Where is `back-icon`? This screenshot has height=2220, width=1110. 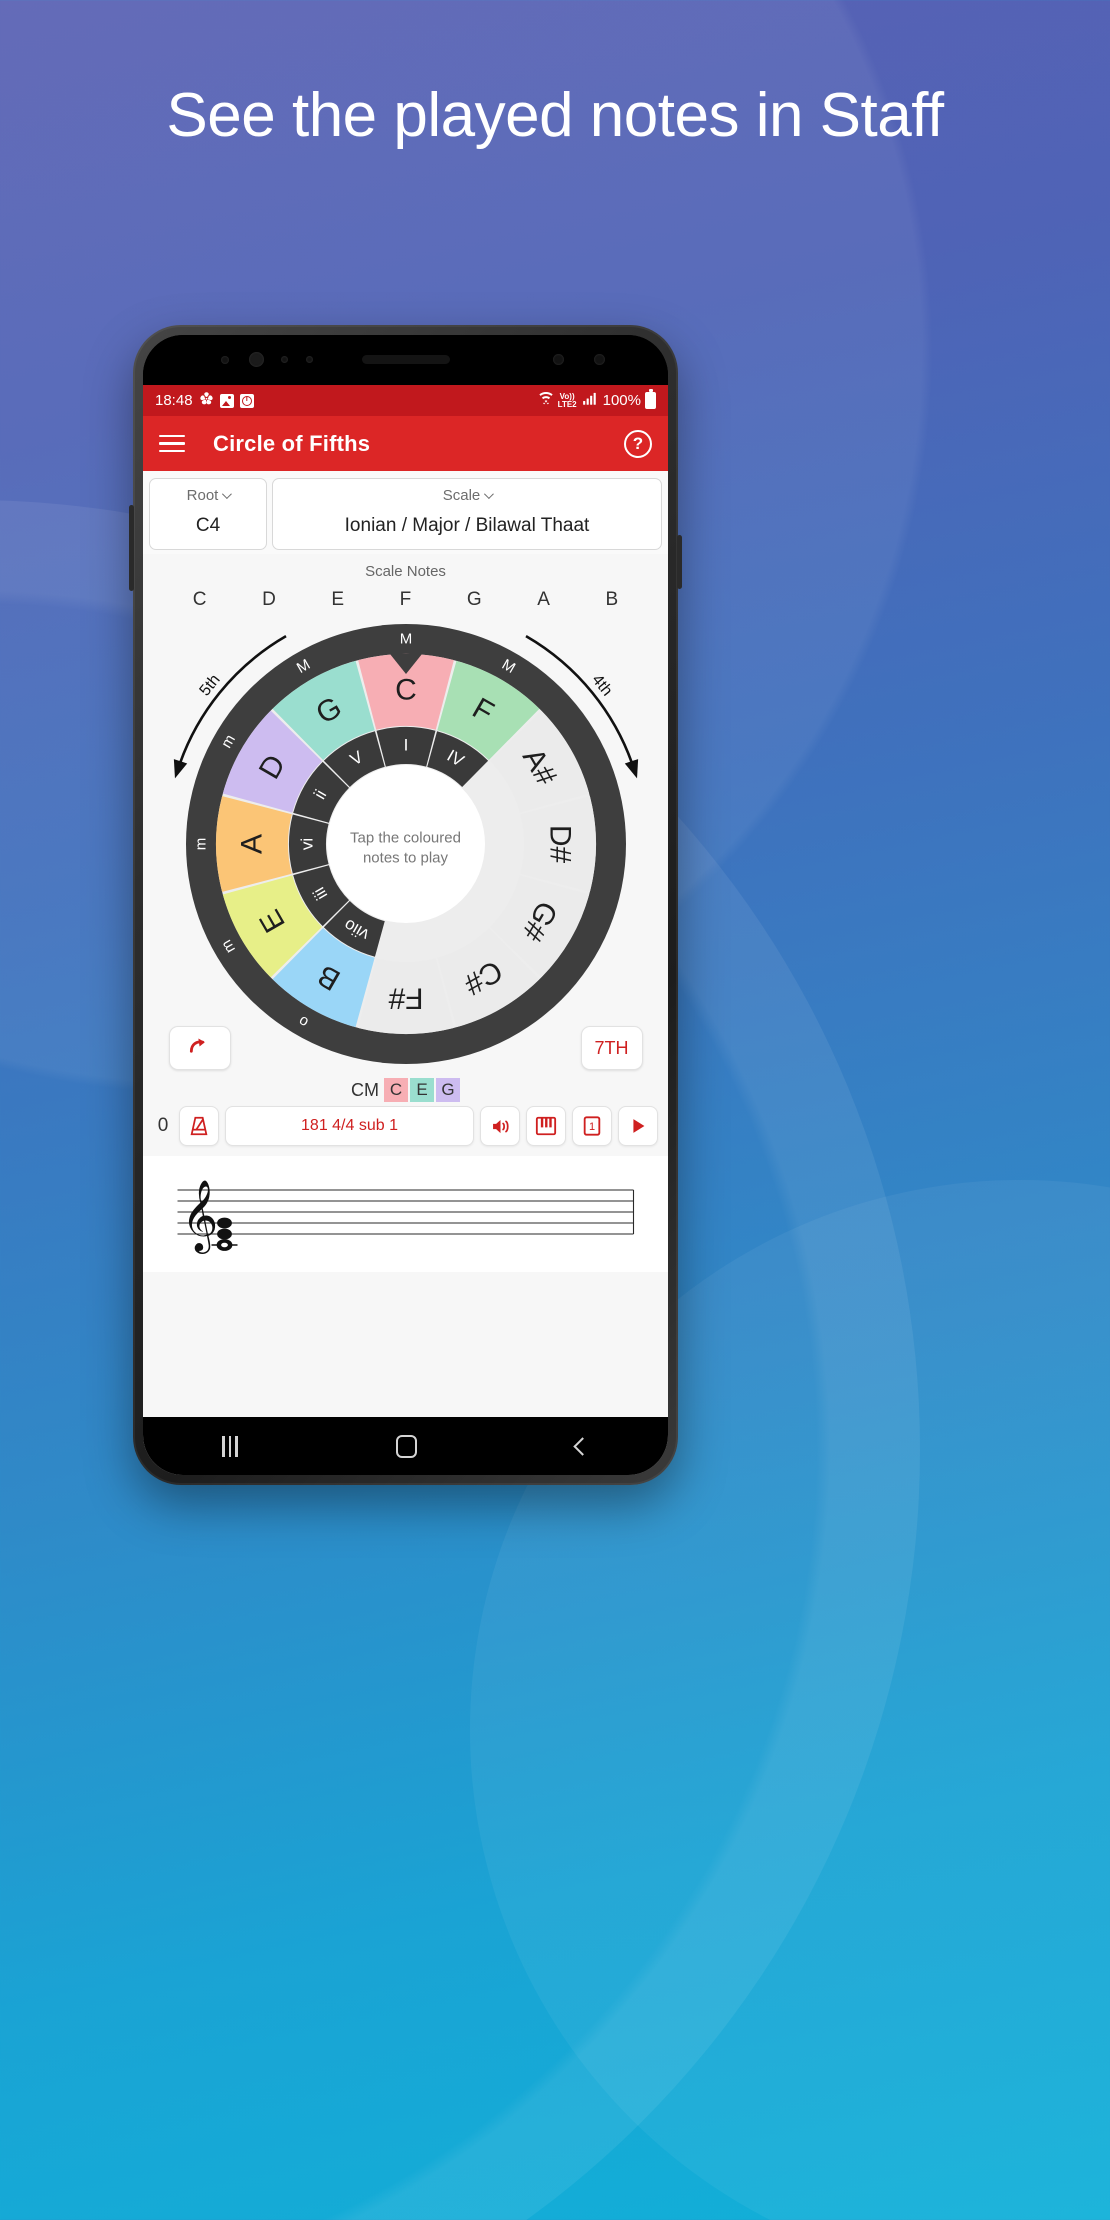 back-icon is located at coordinates (582, 1446).